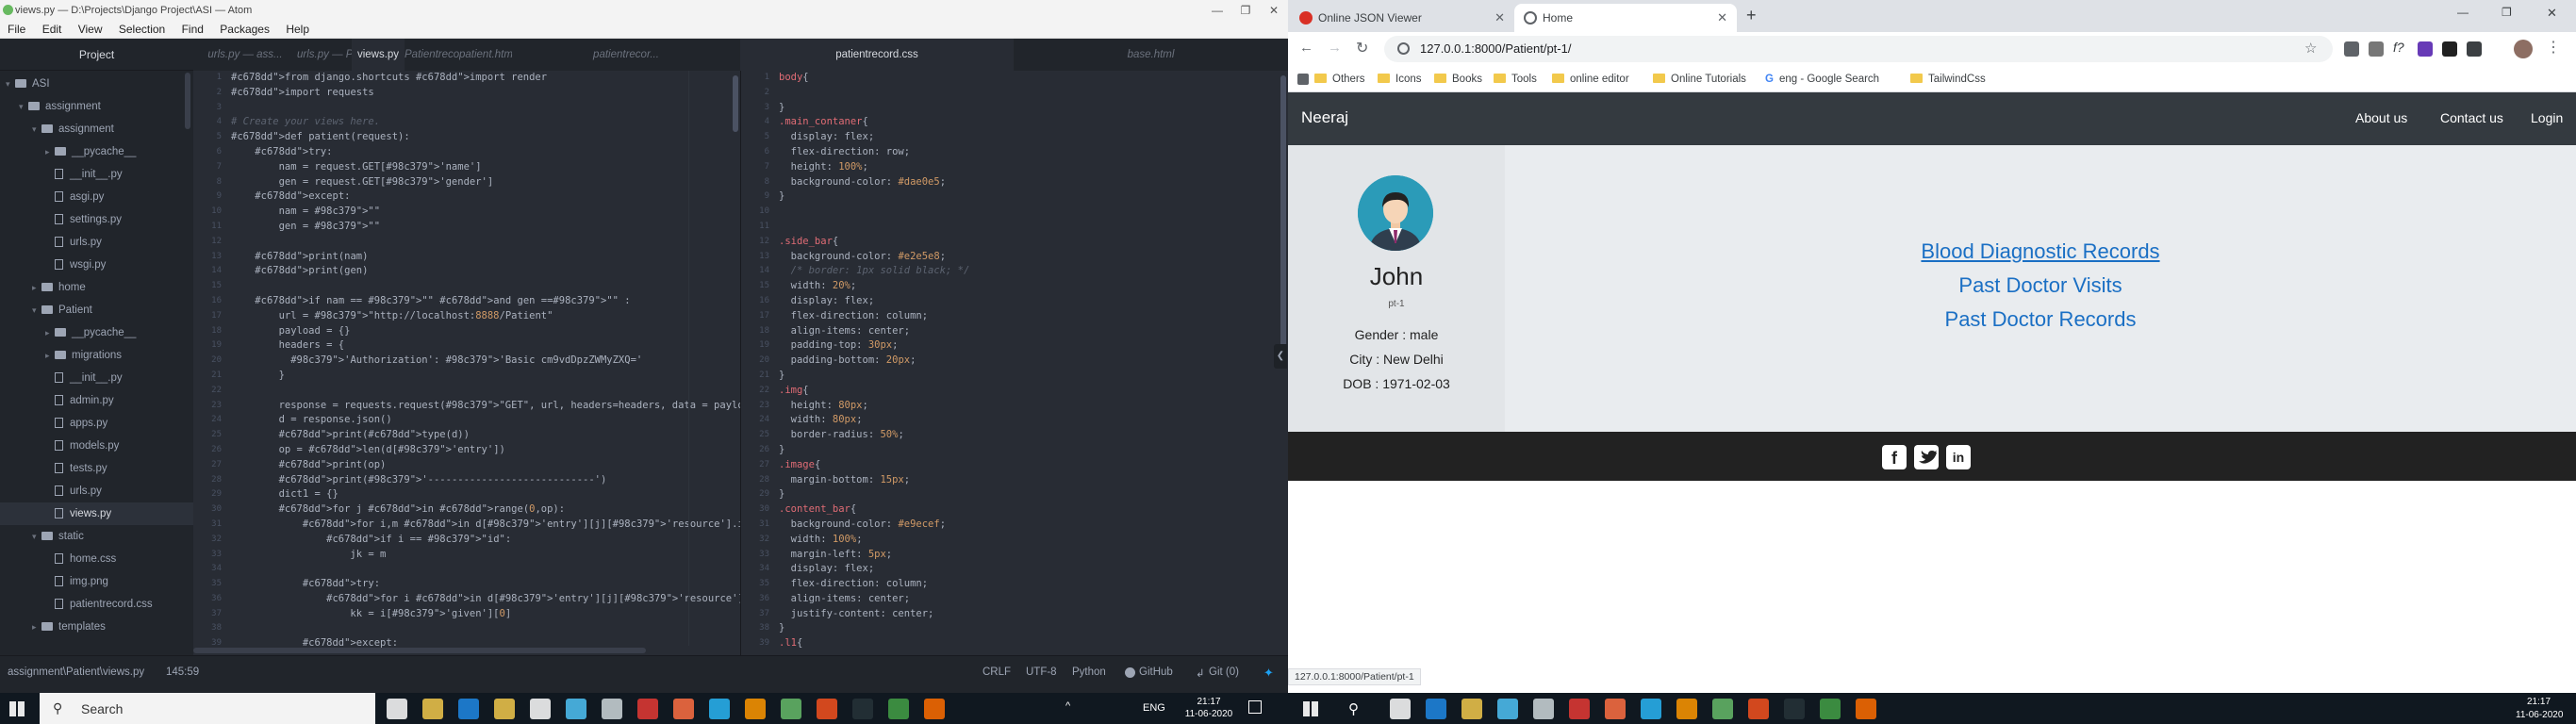  Describe the element at coordinates (2471, 117) in the screenshot. I see `nav-contact-us: Contact us` at that location.